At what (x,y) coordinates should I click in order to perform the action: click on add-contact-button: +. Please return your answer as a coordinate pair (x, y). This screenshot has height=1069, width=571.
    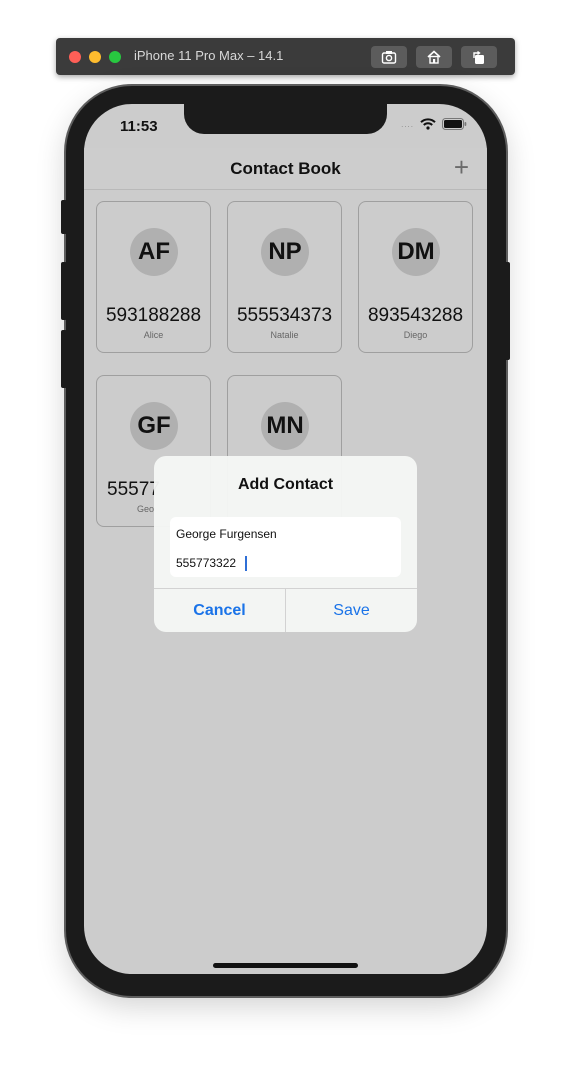
    Looking at the image, I should click on (461, 167).